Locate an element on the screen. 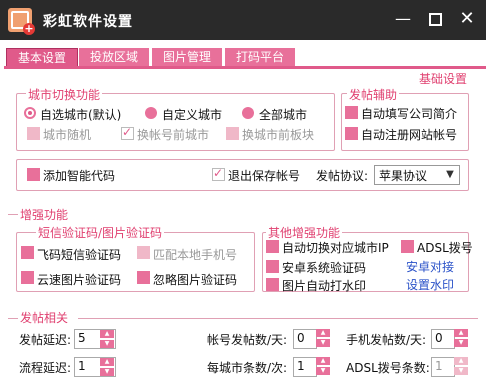  checkbox-auto-register-label: 自动注册网站帐号 is located at coordinates (409, 135).